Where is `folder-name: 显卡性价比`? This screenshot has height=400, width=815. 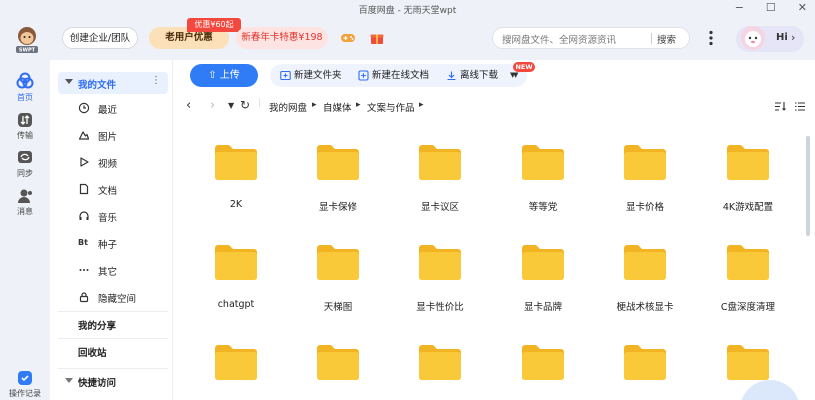 folder-name: 显卡性价比 is located at coordinates (440, 307).